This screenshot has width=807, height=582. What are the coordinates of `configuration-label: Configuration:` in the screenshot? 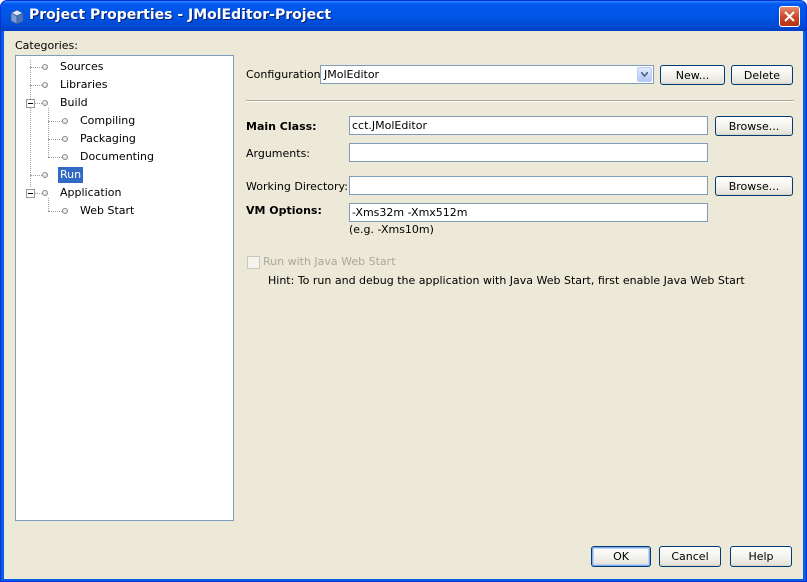 It's located at (285, 74).